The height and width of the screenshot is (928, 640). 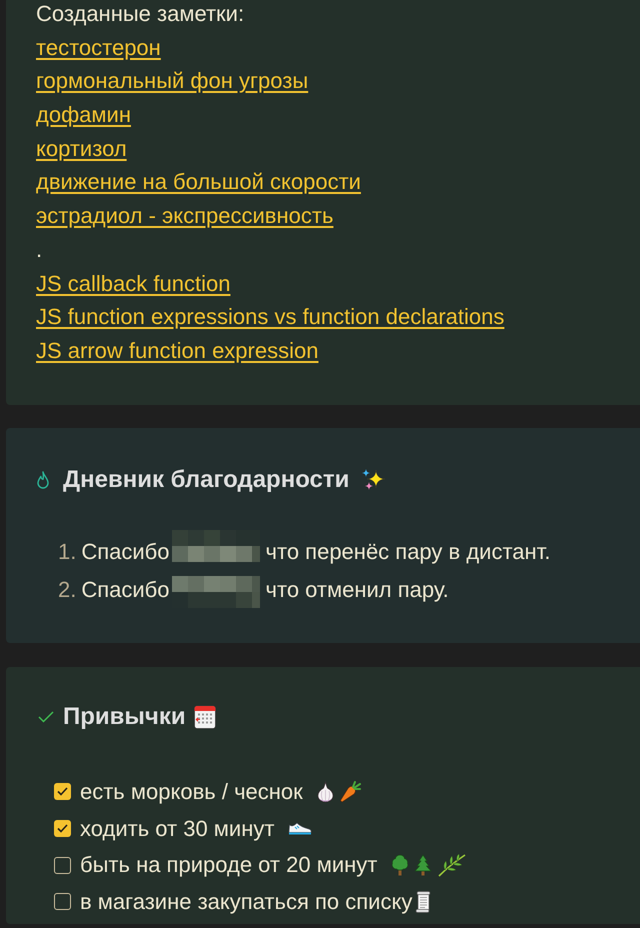 What do you see at coordinates (452, 865) in the screenshot?
I see `herb-icon` at bounding box center [452, 865].